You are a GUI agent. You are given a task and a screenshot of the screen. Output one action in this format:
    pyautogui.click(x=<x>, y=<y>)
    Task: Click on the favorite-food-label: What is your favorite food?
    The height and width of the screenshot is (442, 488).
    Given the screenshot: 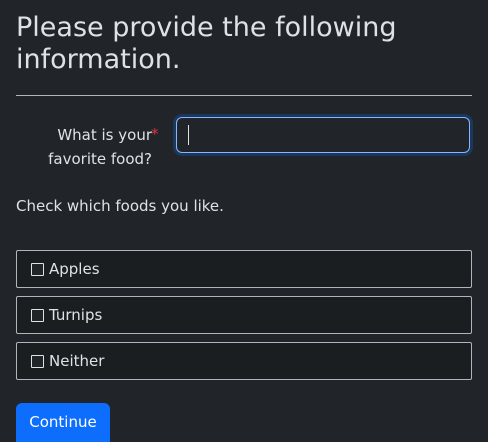 What is the action you would take?
    pyautogui.click(x=100, y=147)
    